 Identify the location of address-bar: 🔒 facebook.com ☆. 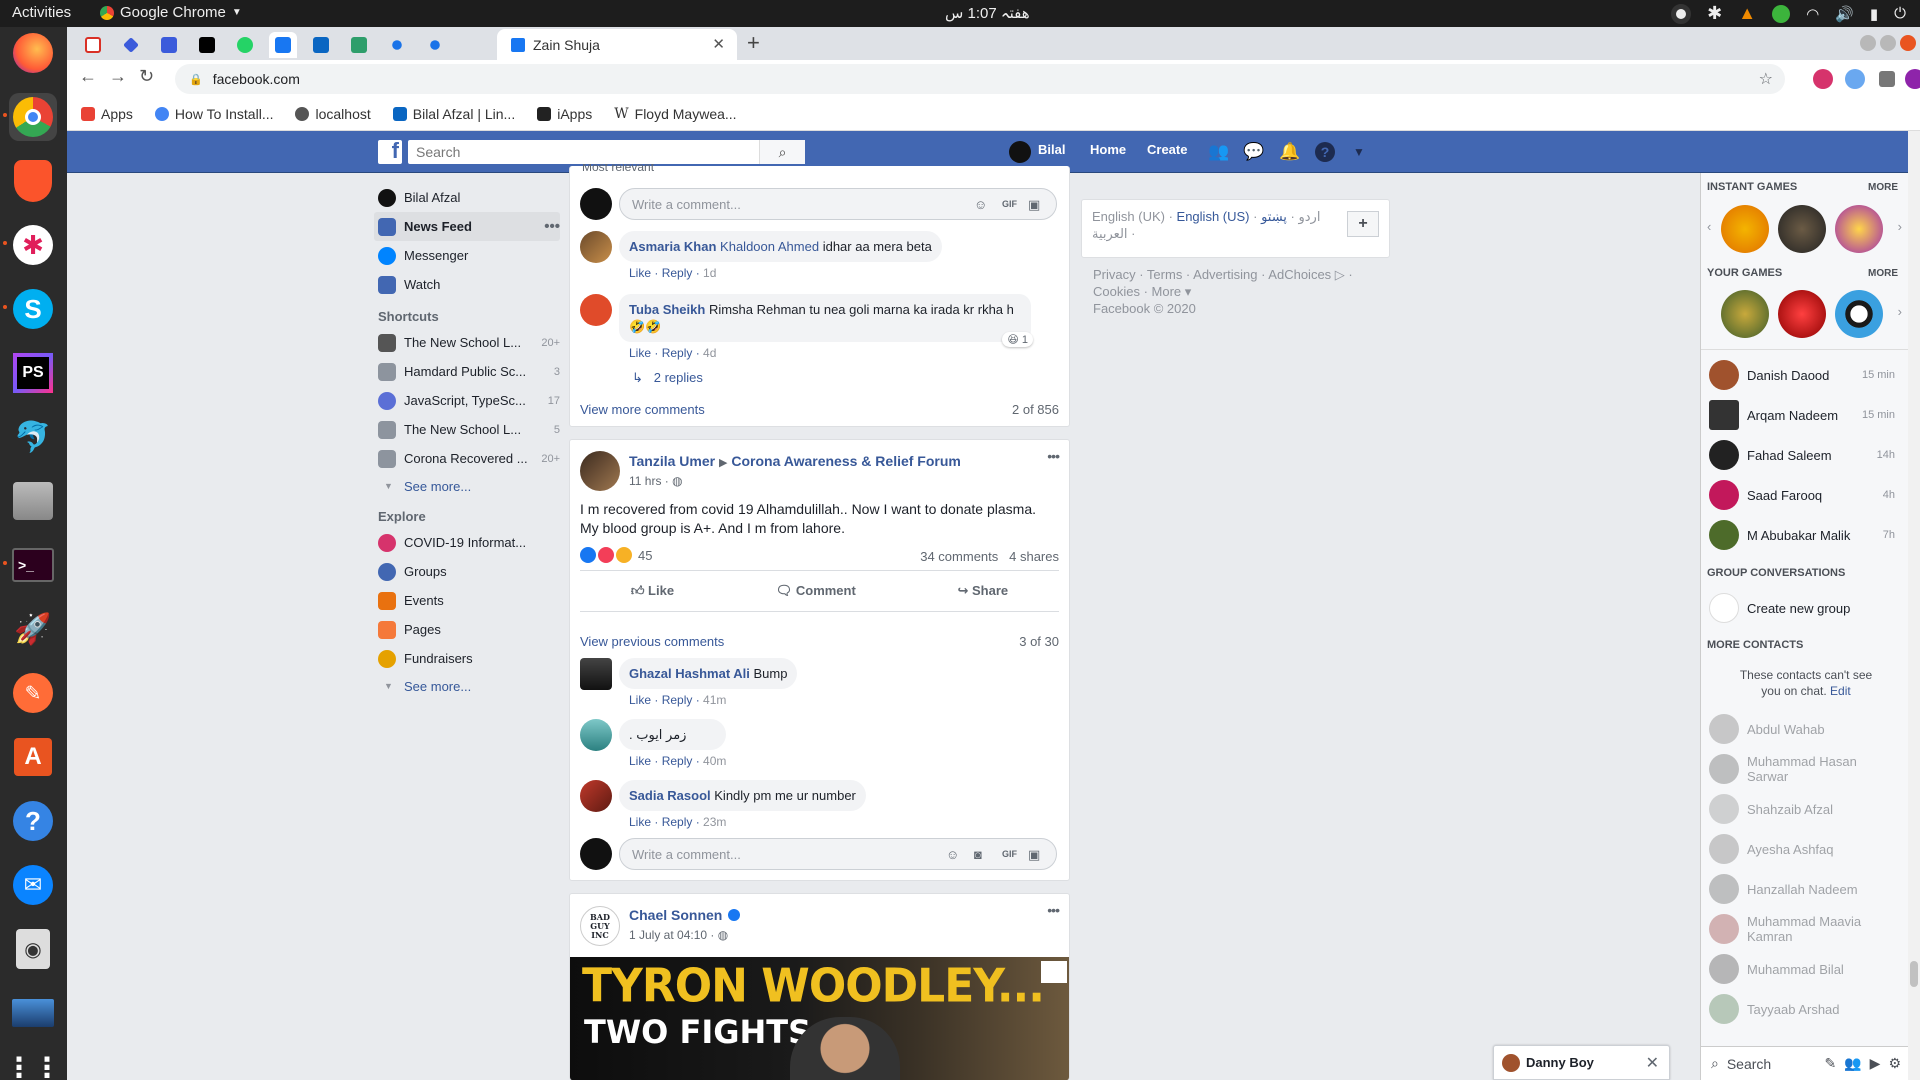
(980, 79).